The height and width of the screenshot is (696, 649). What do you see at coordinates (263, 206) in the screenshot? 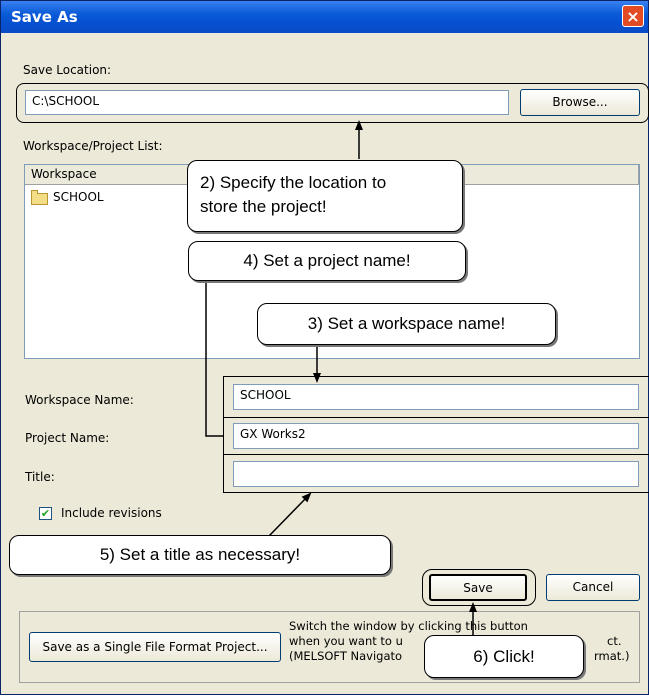
I see `callout-location-line2: store the project!` at bounding box center [263, 206].